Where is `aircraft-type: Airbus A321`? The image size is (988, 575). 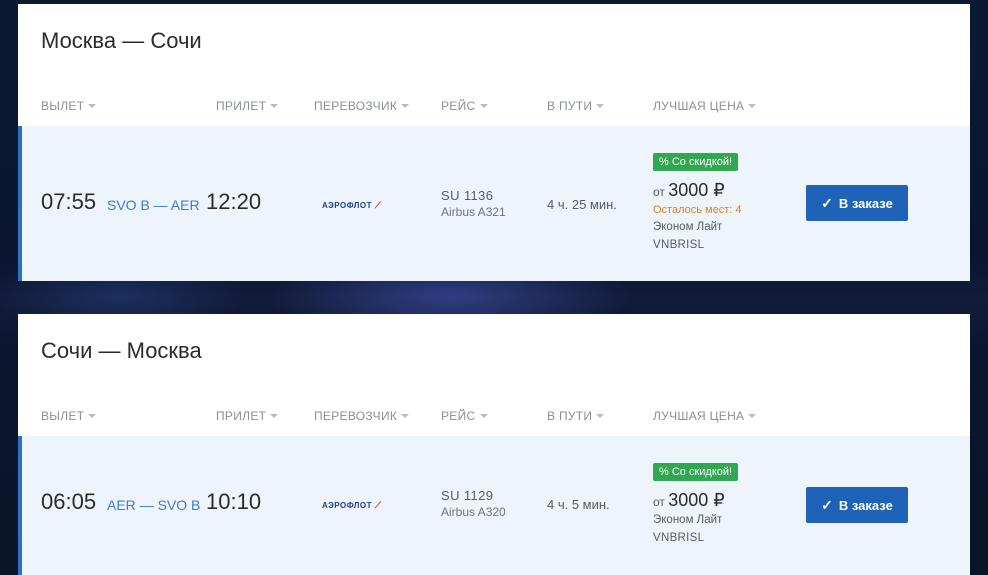 aircraft-type: Airbus A321 is located at coordinates (473, 212).